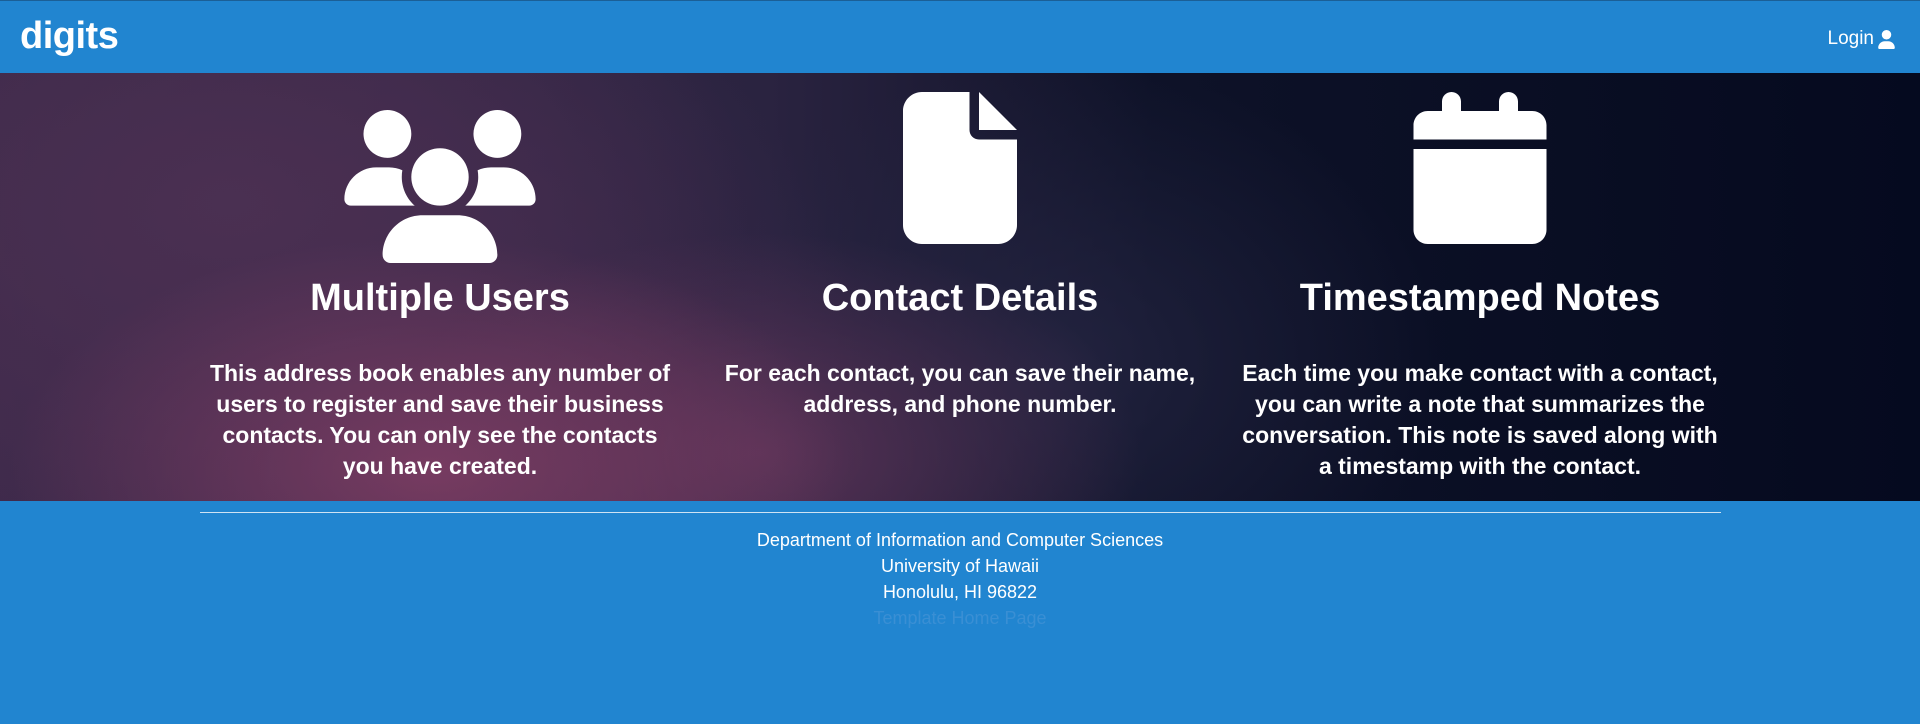 The height and width of the screenshot is (724, 1920). What do you see at coordinates (960, 592) in the screenshot?
I see `footer-city: Honolulu, HI 96822` at bounding box center [960, 592].